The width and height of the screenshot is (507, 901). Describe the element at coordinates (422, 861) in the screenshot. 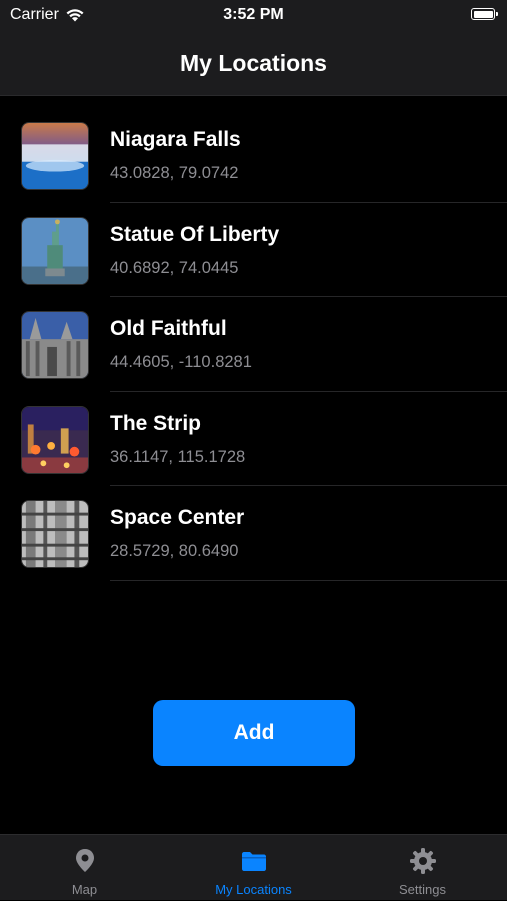

I see `gear-icon` at that location.